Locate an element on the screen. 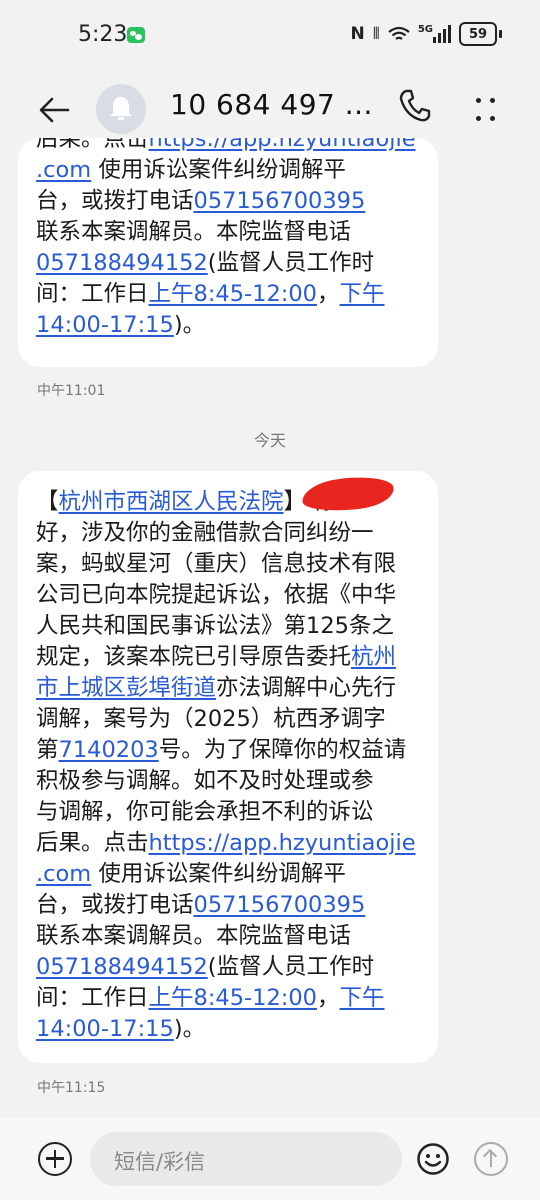 The image size is (540, 1200). message-text-segment: 【 is located at coordinates (47, 502).